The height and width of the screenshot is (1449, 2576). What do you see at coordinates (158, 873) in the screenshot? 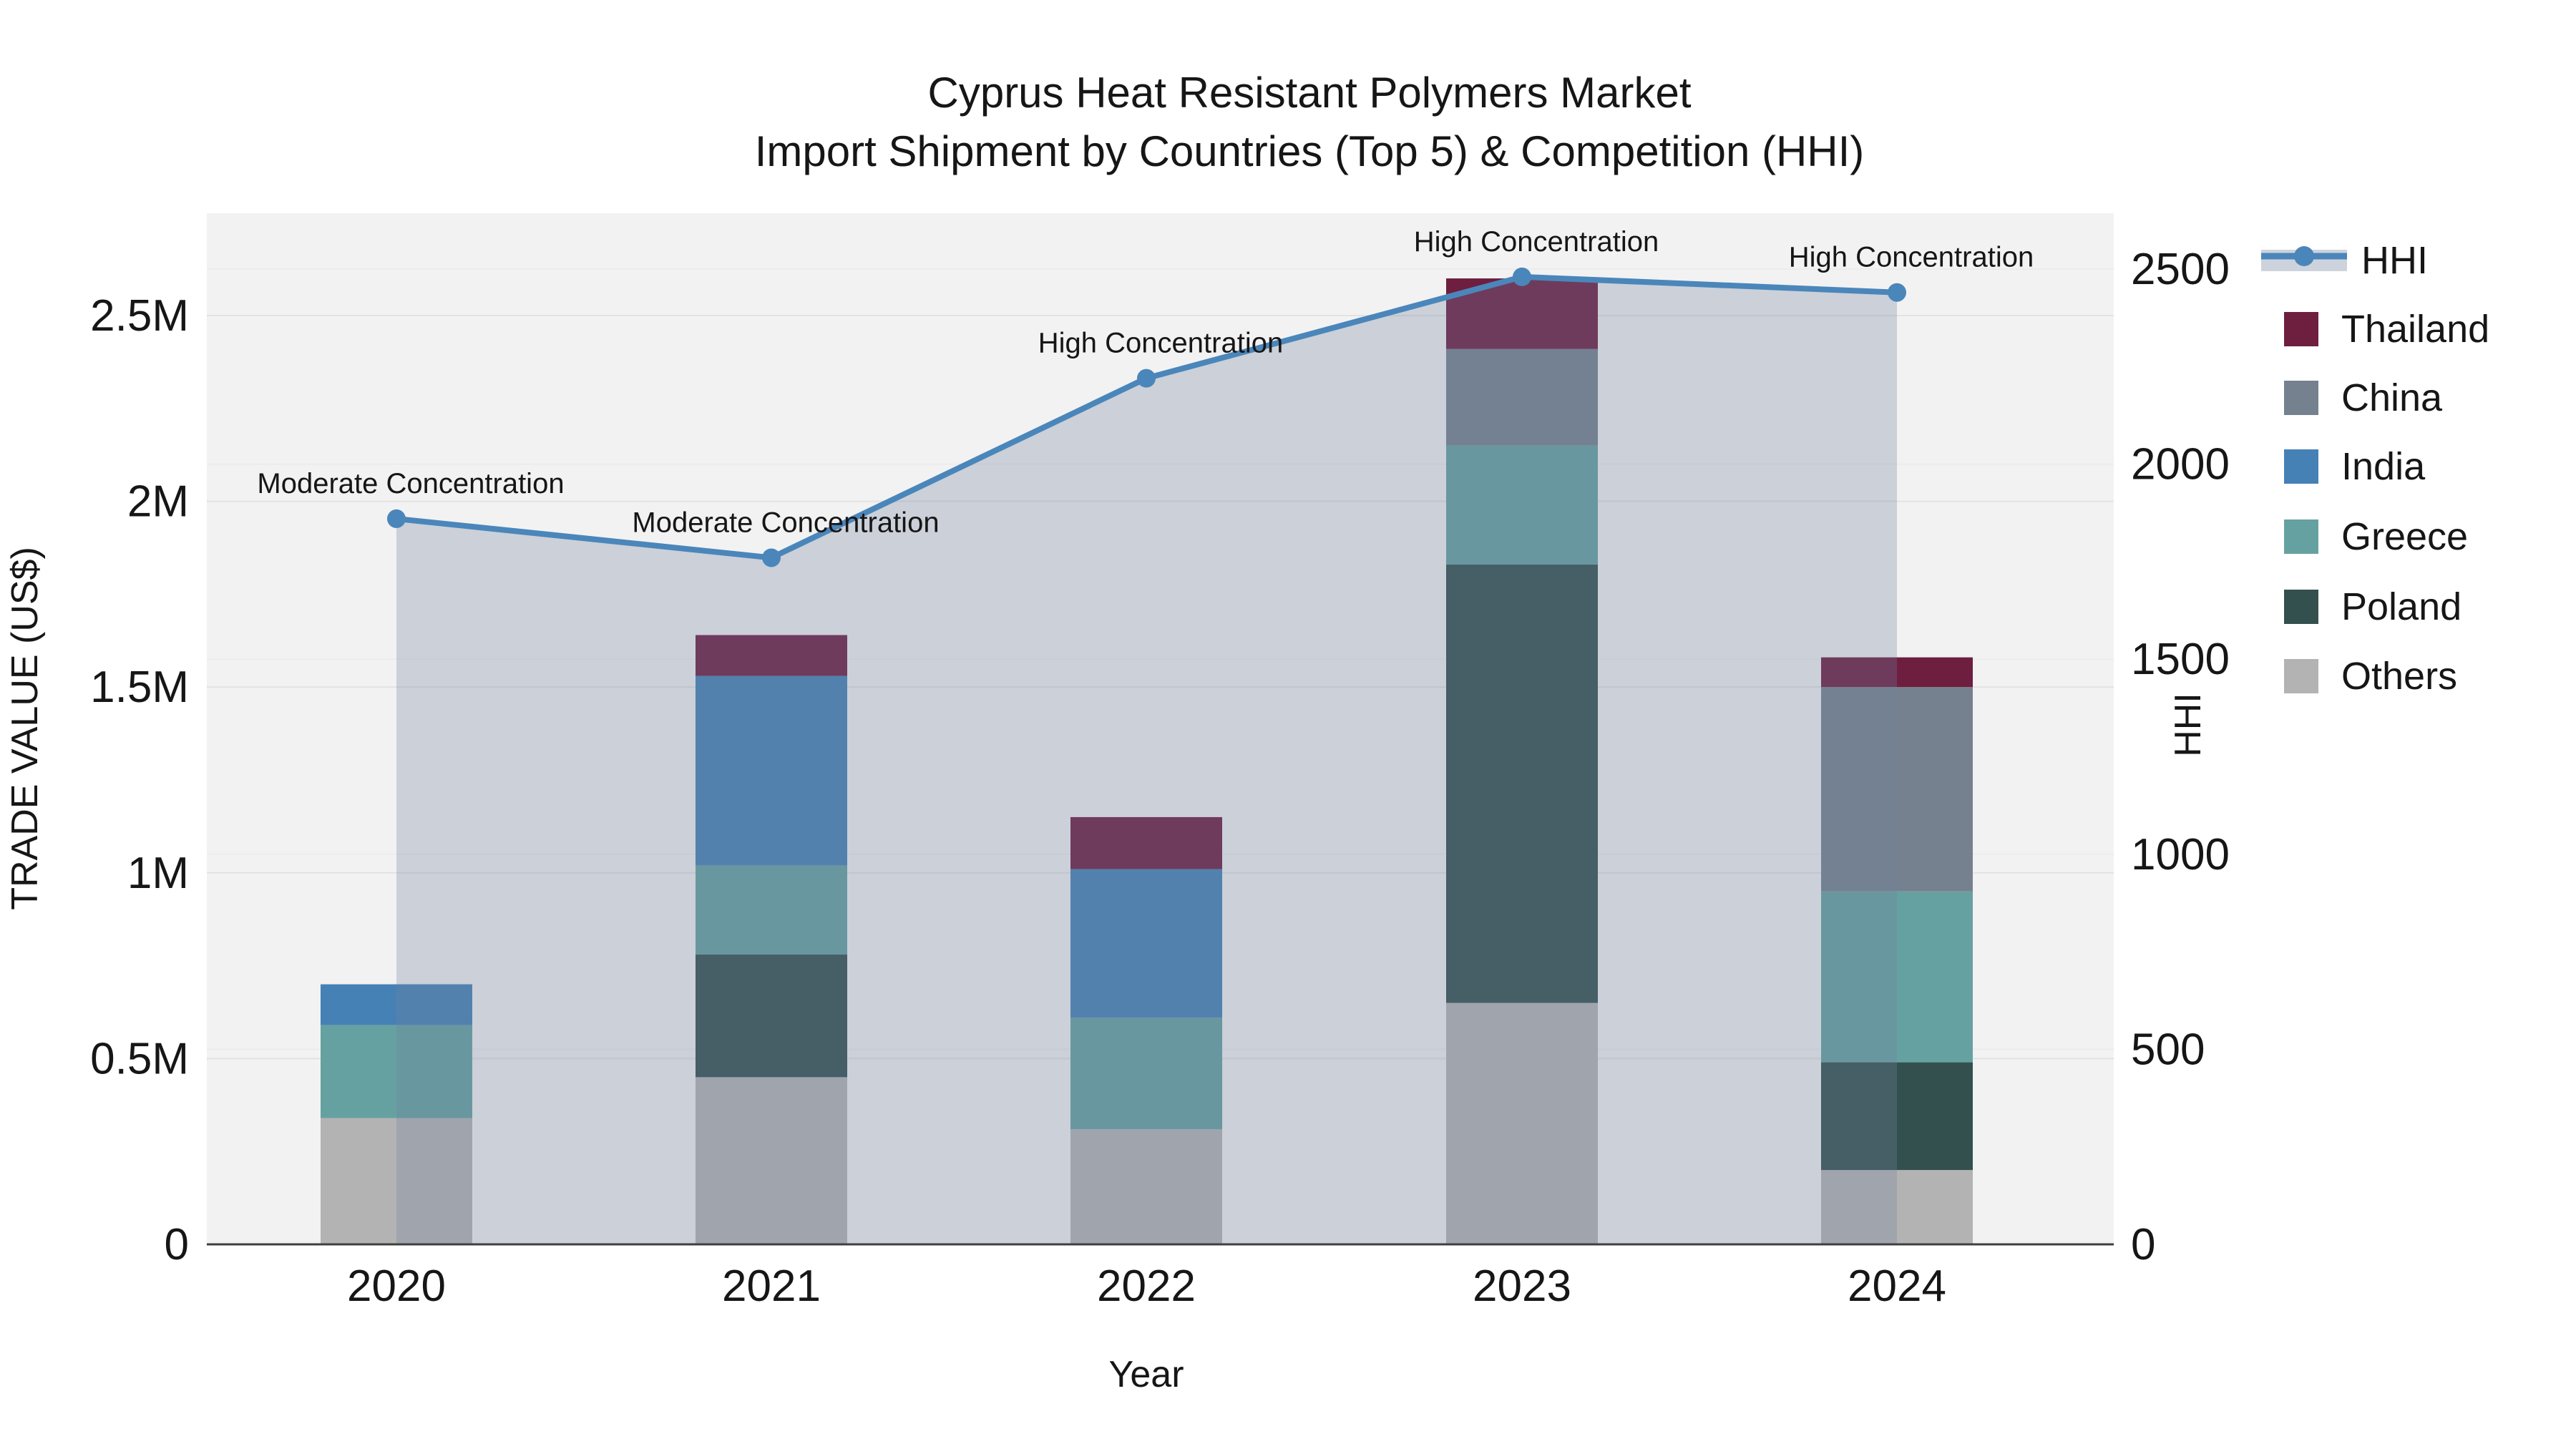
I see `left-axis-tick-1M: 1M` at bounding box center [158, 873].